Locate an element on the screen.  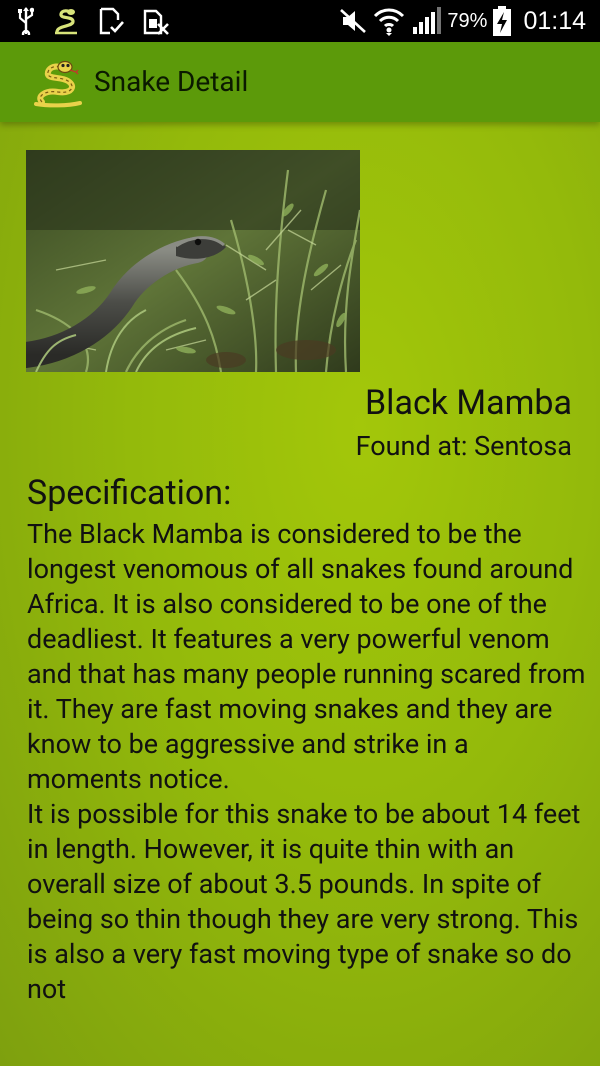
download-done-icon is located at coordinates (111, 21).